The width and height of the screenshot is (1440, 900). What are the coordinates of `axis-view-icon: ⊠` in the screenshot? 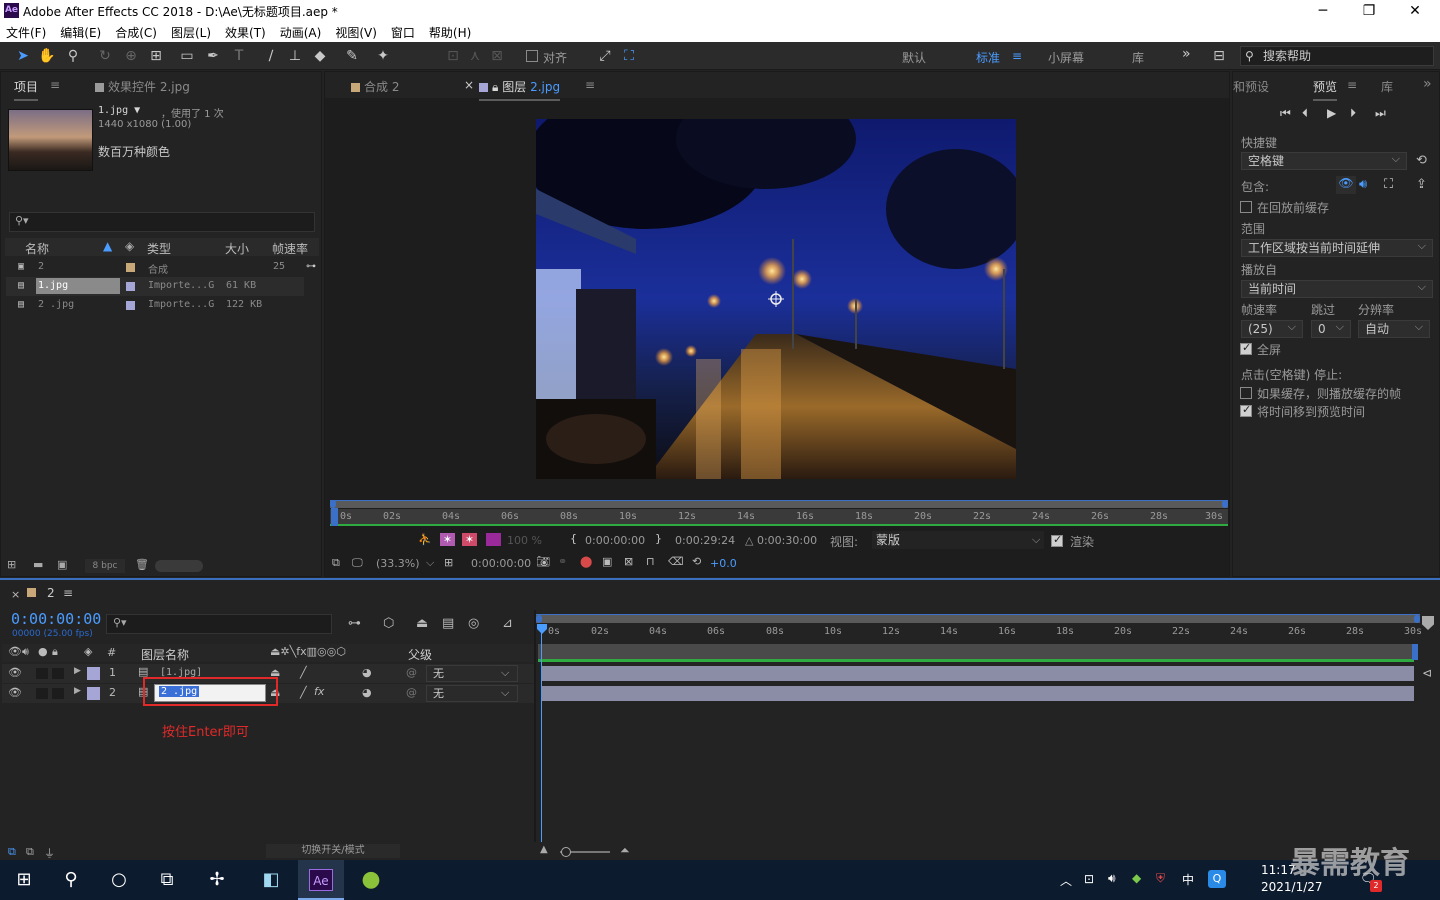 It's located at (497, 56).